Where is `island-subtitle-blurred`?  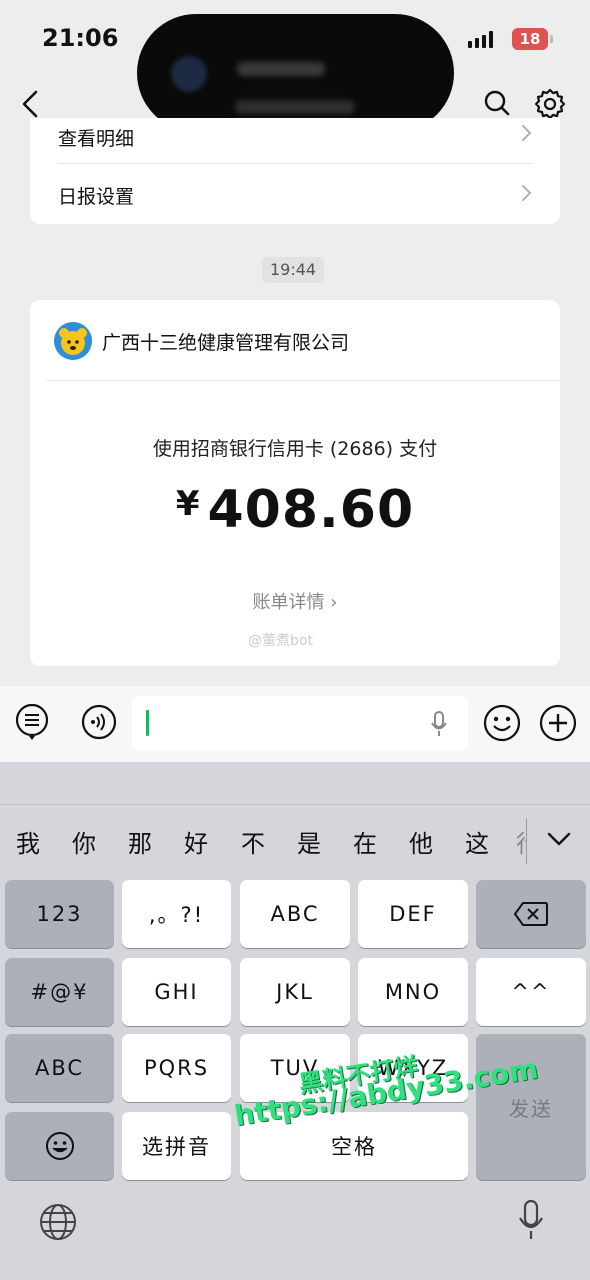
island-subtitle-blurred is located at coordinates (295, 107).